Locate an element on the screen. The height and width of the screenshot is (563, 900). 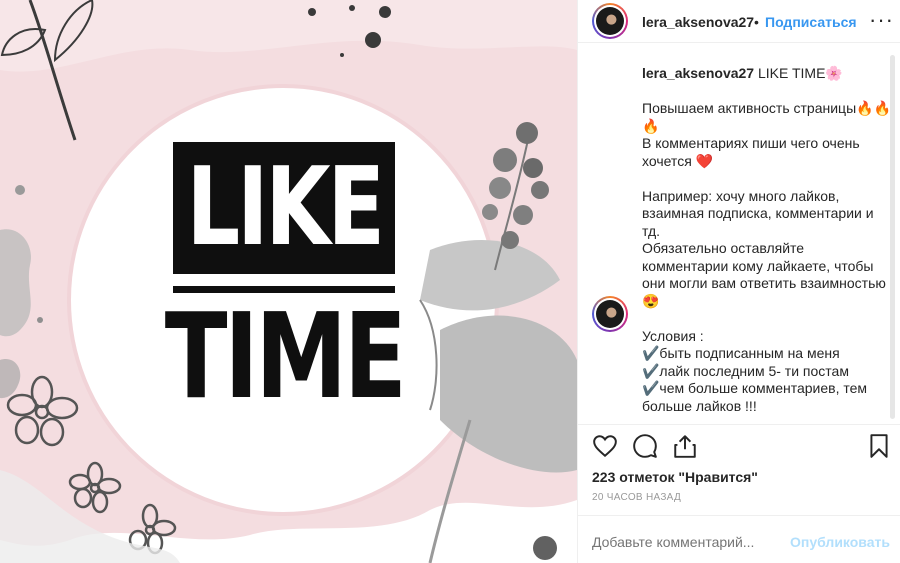
comment-input is located at coordinates (687, 542).